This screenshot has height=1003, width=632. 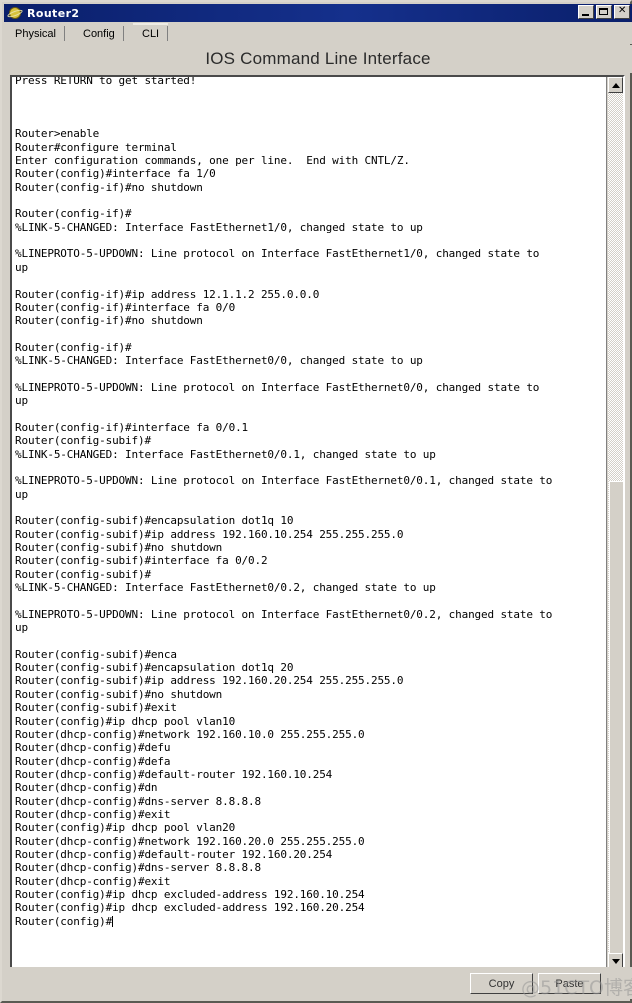 I want to click on cli-line: Router(config-if)#interface fa 0/0, so click(x=125, y=307).